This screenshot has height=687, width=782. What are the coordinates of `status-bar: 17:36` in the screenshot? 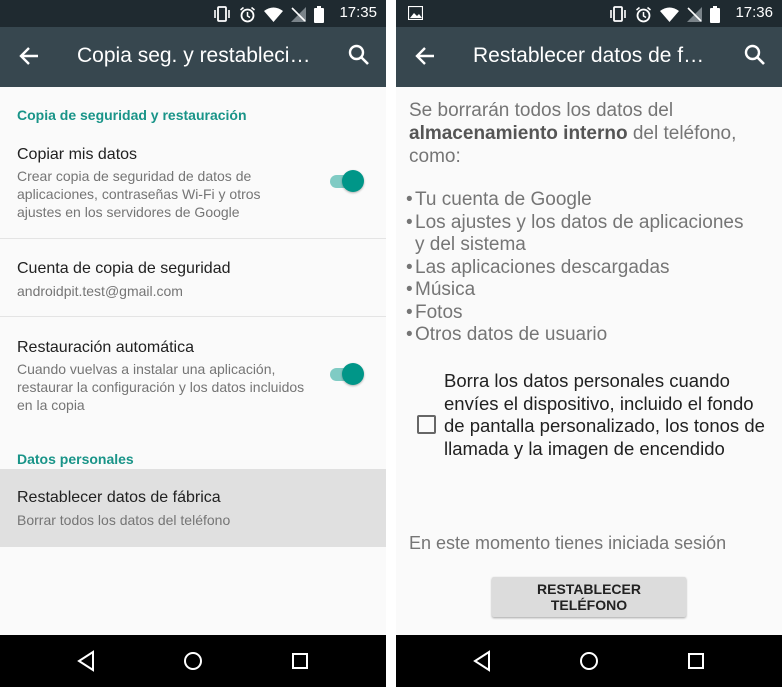 It's located at (589, 13).